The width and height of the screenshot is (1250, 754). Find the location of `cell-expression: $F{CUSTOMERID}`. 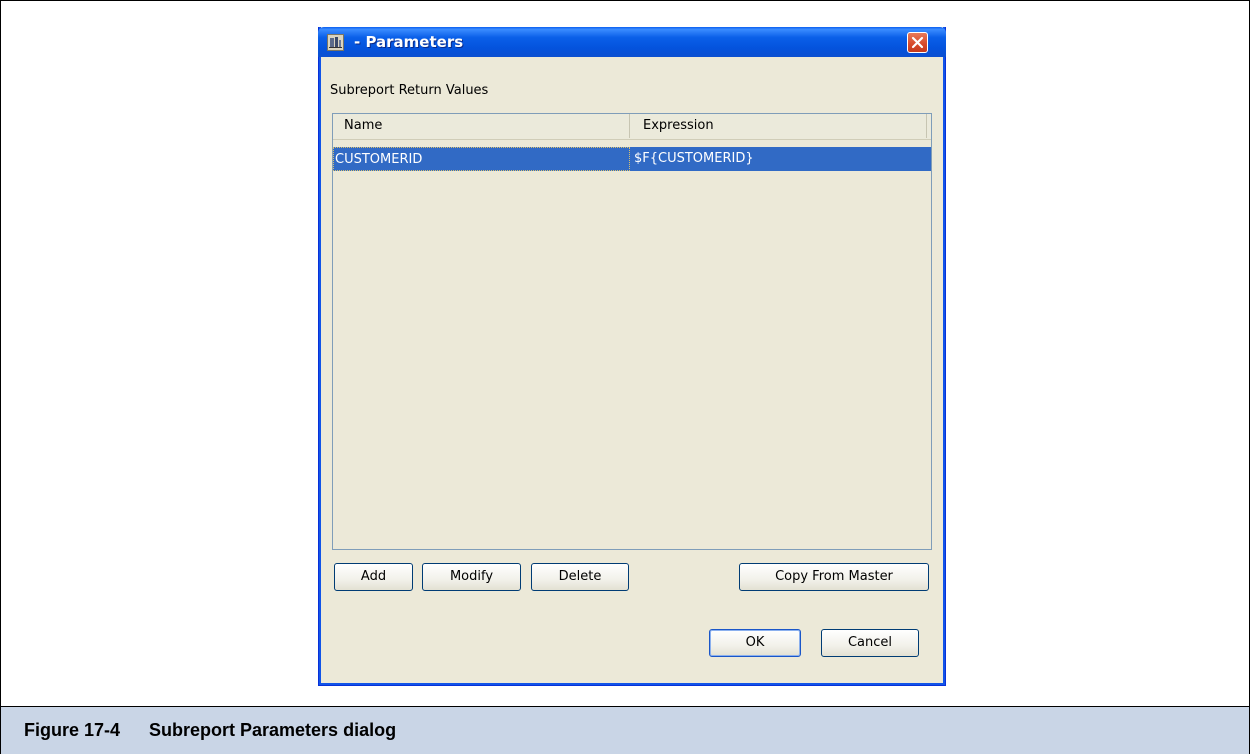

cell-expression: $F{CUSTOMERID} is located at coordinates (778, 159).